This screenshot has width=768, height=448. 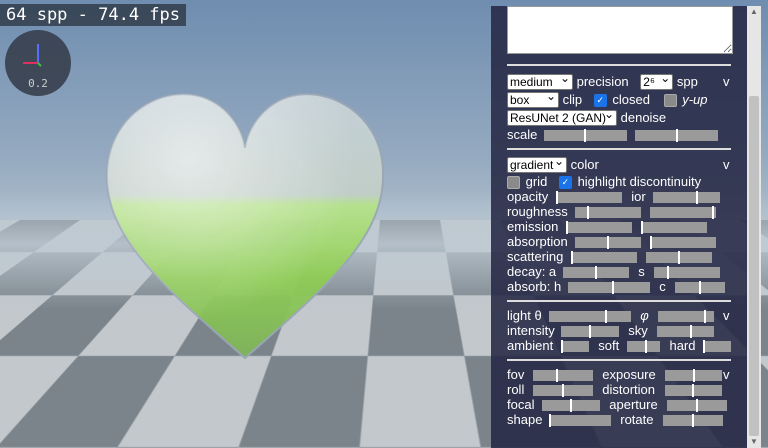 I want to click on opacity-row: opacity ior, so click(x=621, y=197).